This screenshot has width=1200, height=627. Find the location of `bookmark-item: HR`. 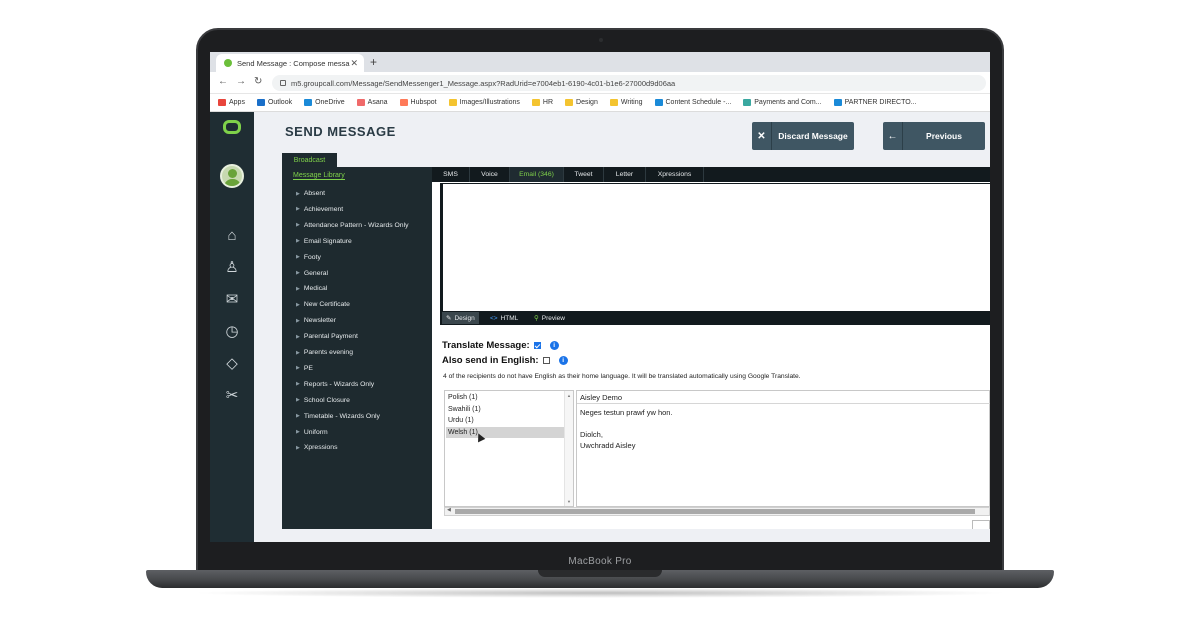

bookmark-item: HR is located at coordinates (542, 102).